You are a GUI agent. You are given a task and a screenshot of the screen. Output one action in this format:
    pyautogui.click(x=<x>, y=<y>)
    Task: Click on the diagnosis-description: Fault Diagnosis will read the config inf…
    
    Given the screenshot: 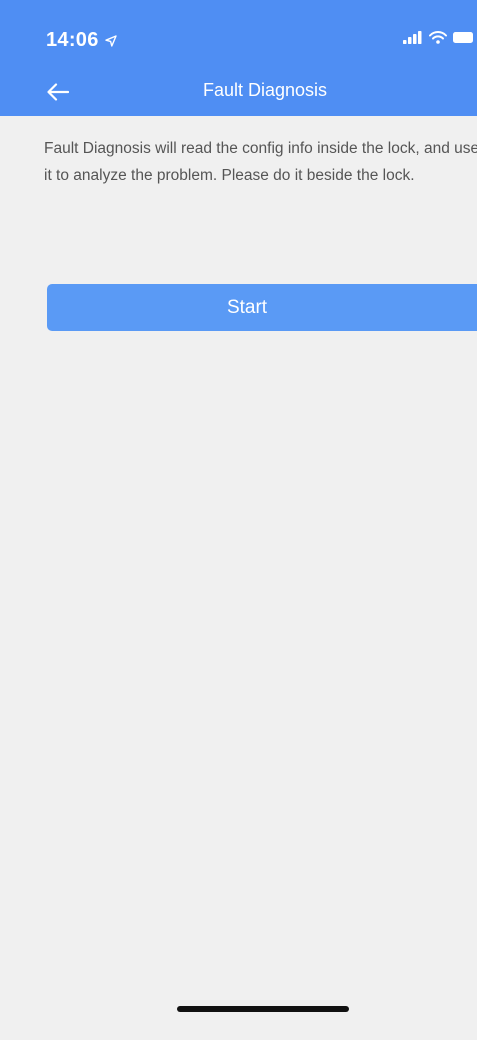 What is the action you would take?
    pyautogui.click(x=260, y=162)
    